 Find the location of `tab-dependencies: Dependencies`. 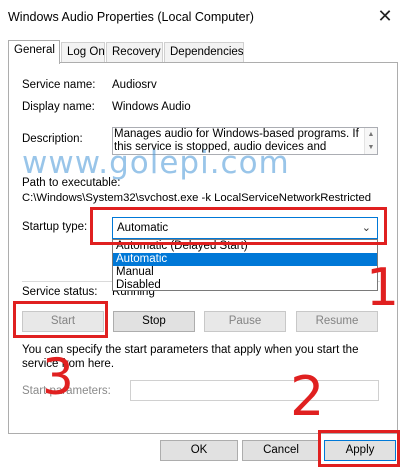

tab-dependencies: Dependencies is located at coordinates (204, 52).